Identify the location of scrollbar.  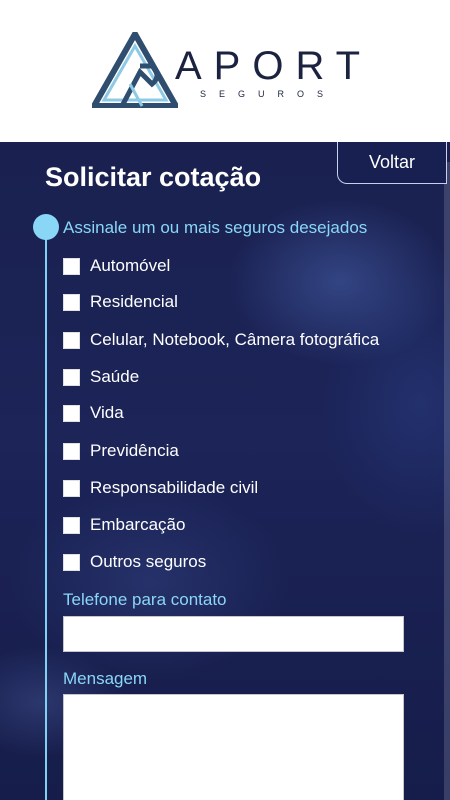
(447, 481).